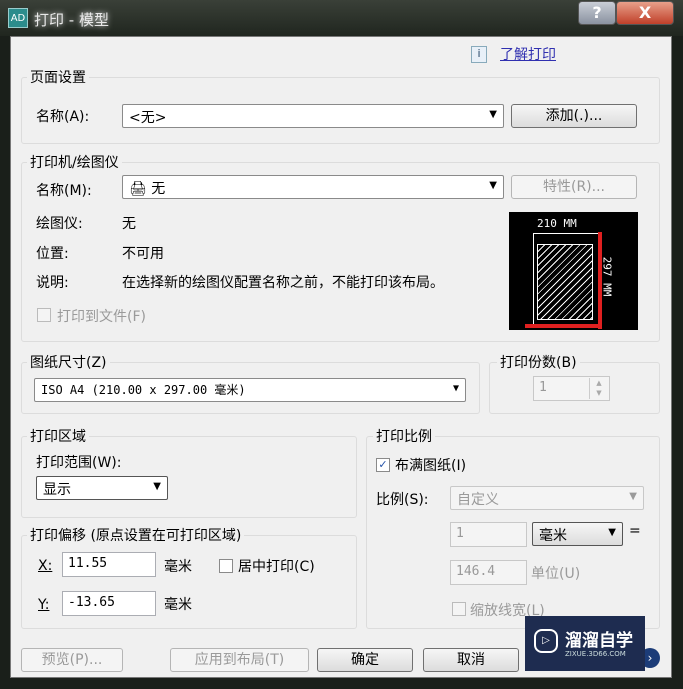 The width and height of the screenshot is (683, 689). What do you see at coordinates (556, 574) in the screenshot?
I see `units-label: 单位(U)` at bounding box center [556, 574].